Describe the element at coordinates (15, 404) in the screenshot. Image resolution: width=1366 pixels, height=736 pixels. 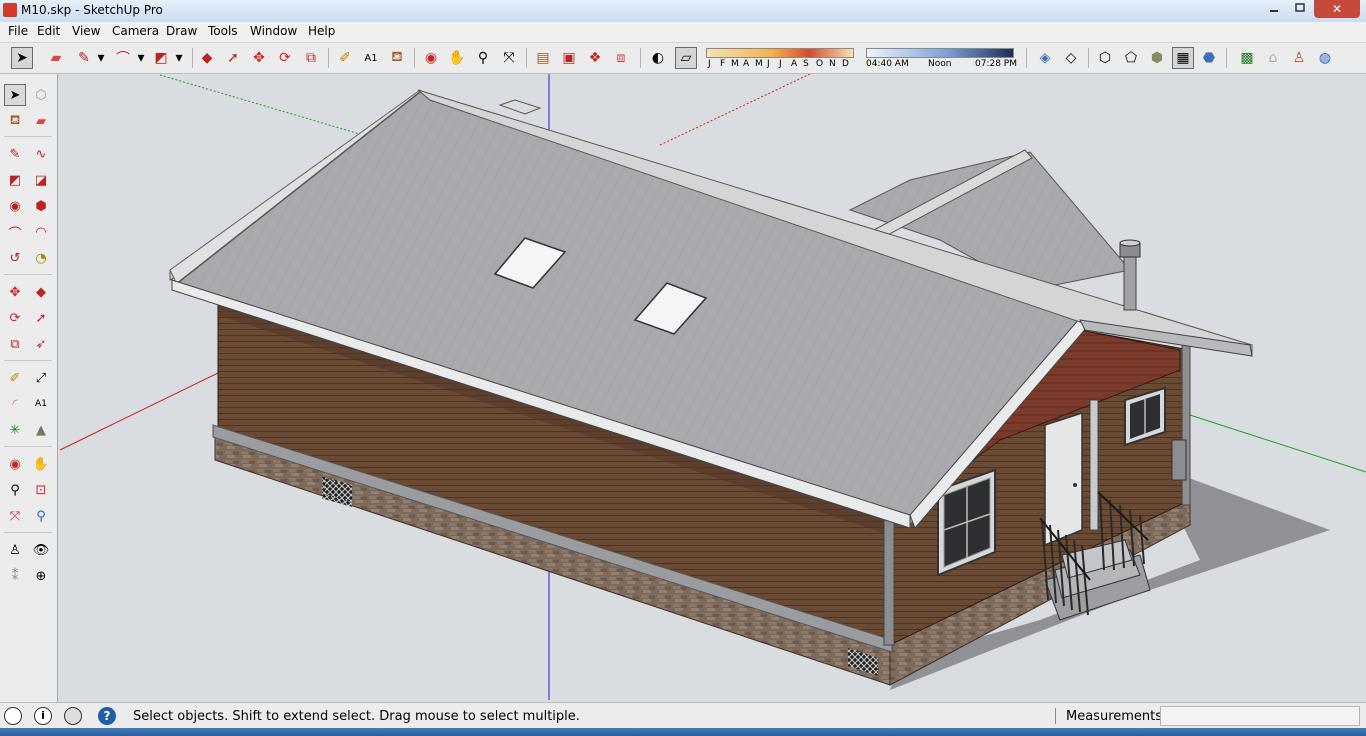
I see `protractor-tool-button: ◜` at that location.